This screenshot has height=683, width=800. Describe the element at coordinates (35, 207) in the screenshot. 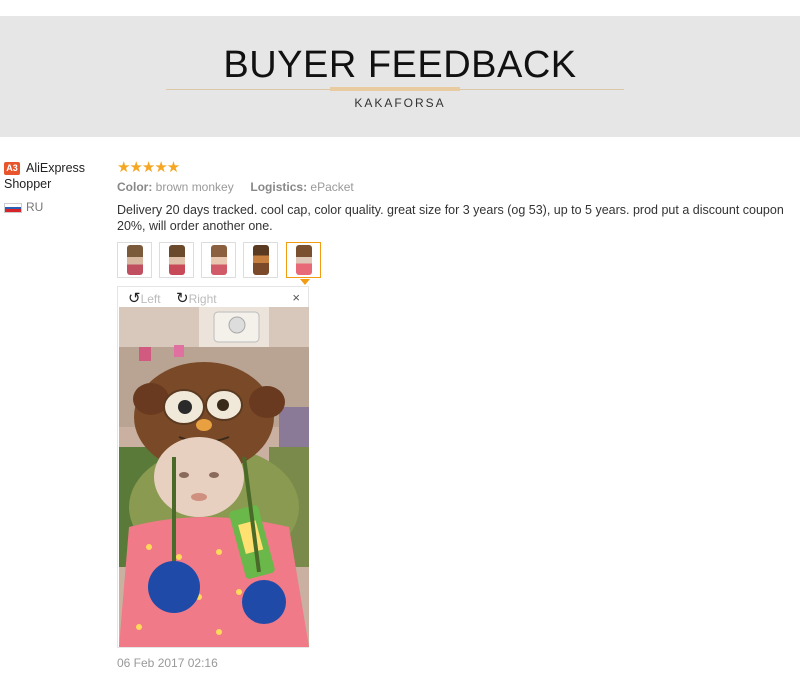

I see `reviewer-country: RU` at that location.